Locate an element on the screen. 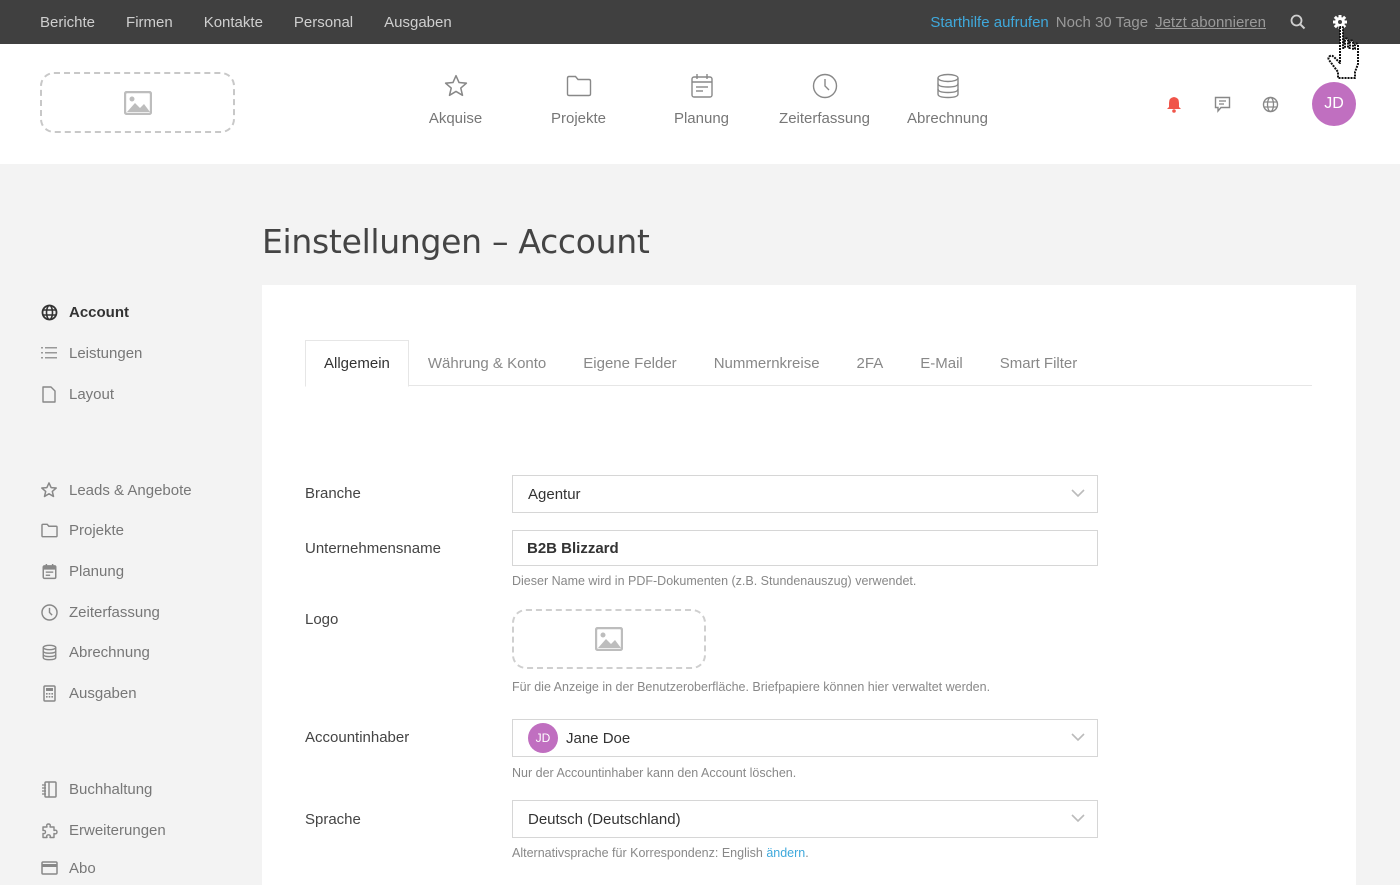  branche-select: Agentur is located at coordinates (805, 494).